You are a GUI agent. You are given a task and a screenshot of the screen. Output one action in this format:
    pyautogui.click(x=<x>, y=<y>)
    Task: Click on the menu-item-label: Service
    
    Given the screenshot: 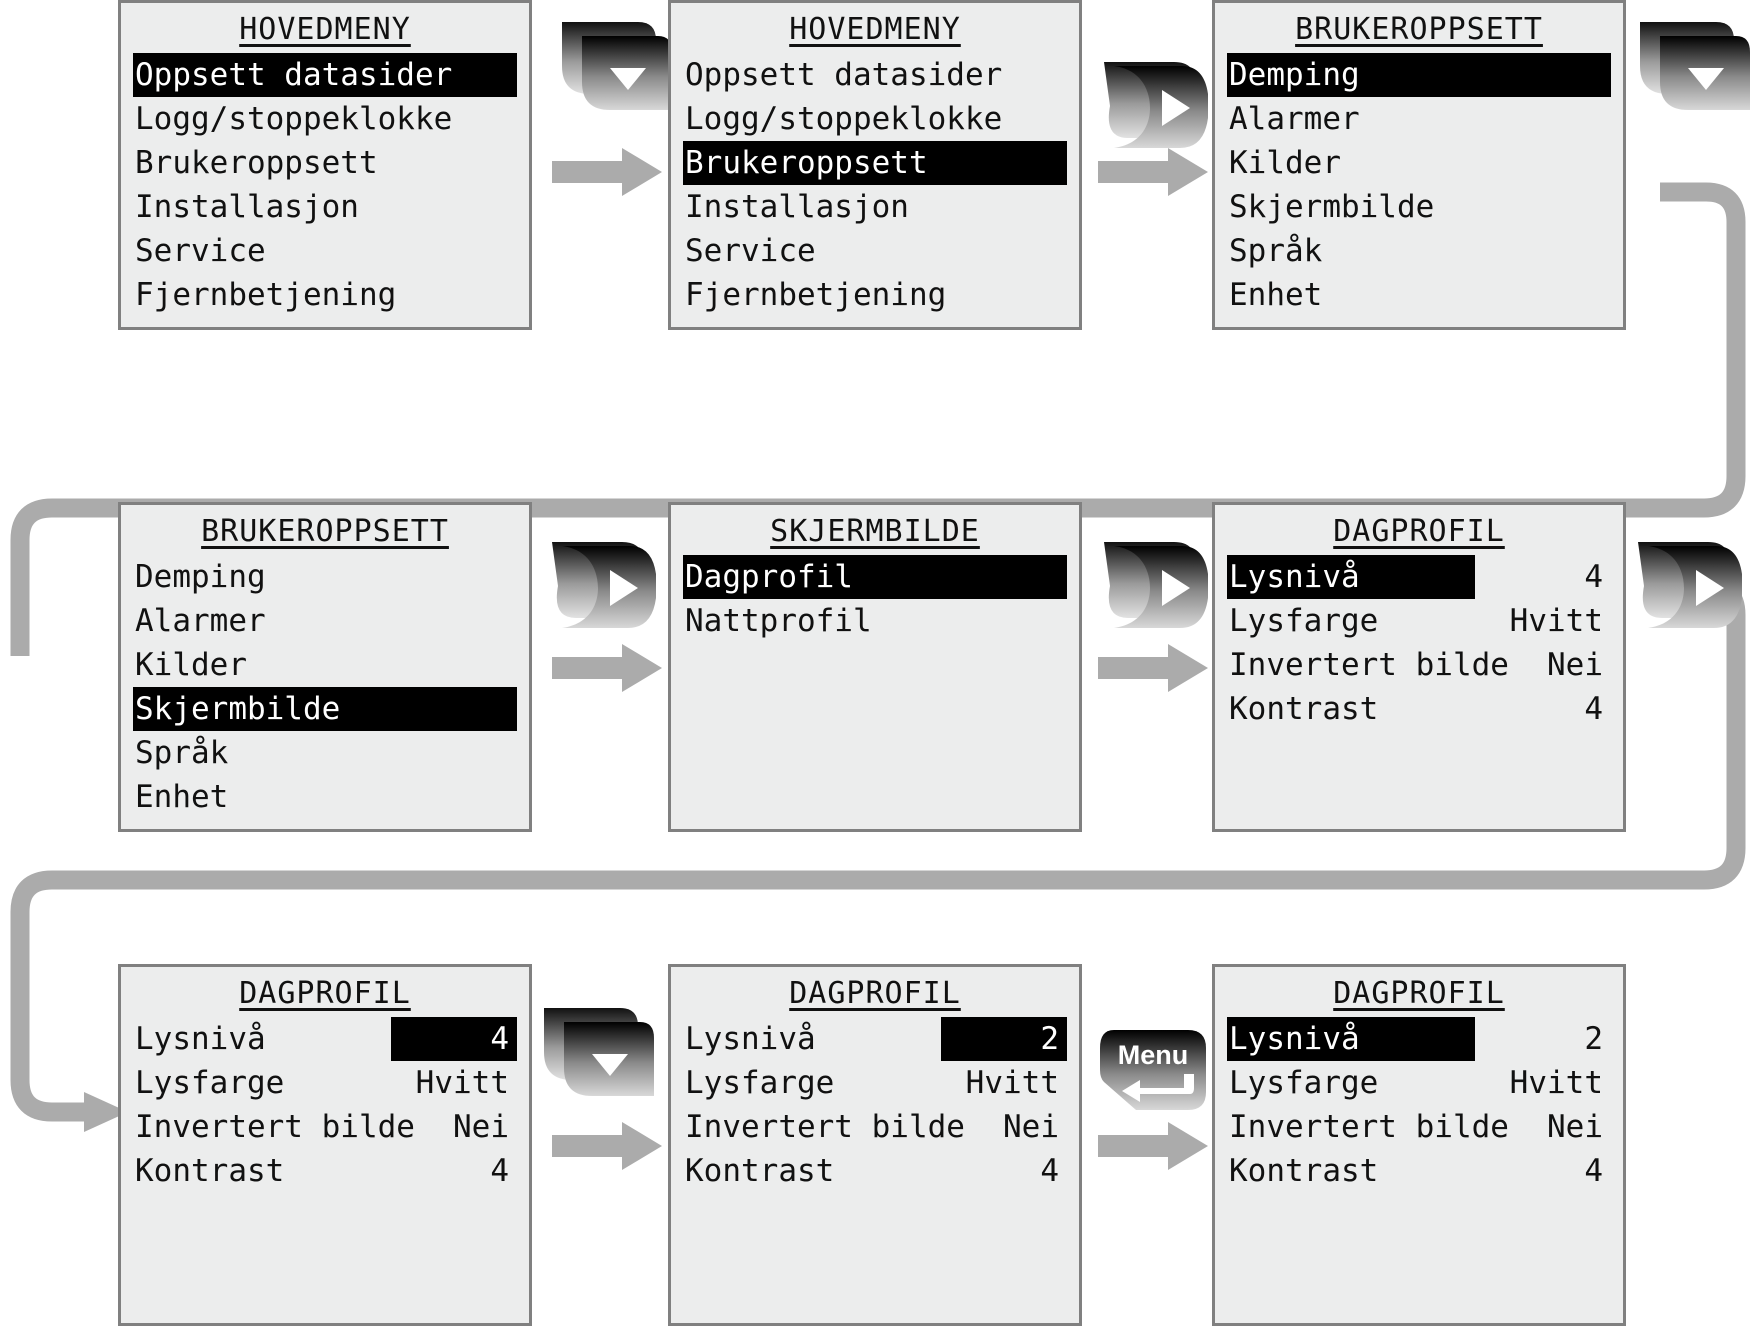 What is the action you would take?
    pyautogui.click(x=750, y=251)
    